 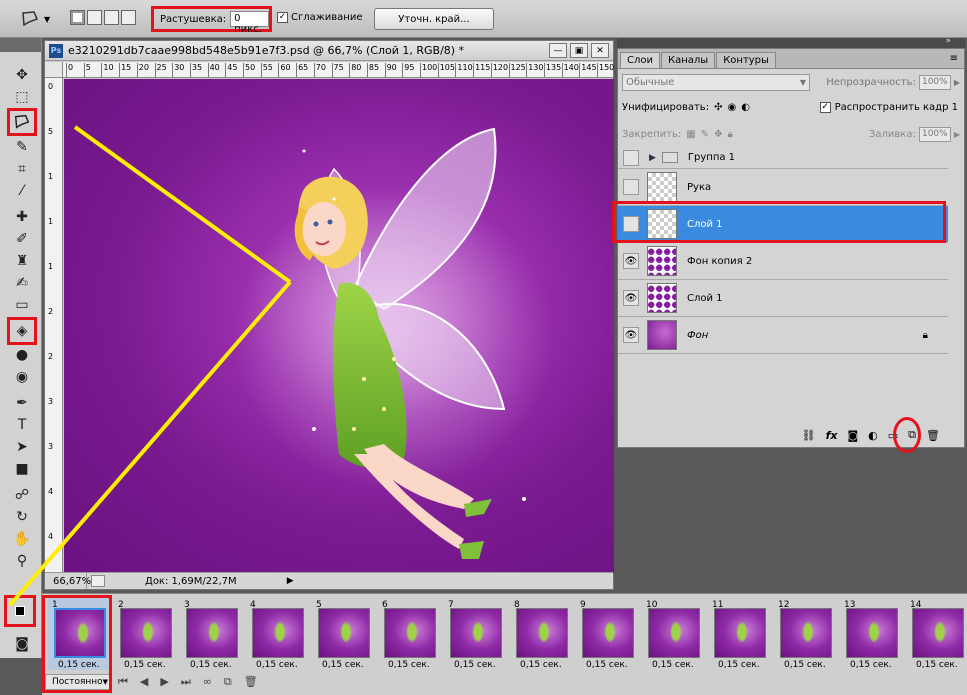 I want to click on animation-frame: 2 0,15 сек., so click(x=145, y=634).